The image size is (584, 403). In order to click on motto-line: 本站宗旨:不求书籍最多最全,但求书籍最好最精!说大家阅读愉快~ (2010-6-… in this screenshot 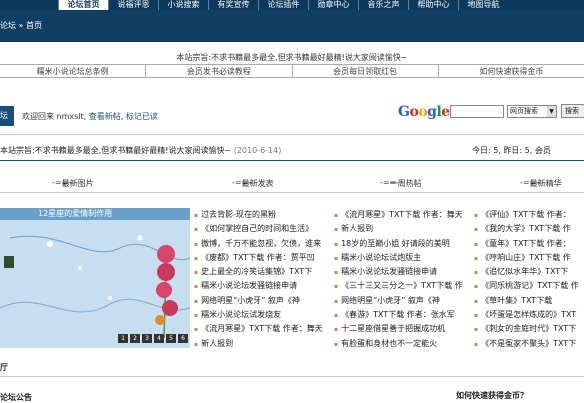, I will do `click(140, 150)`.